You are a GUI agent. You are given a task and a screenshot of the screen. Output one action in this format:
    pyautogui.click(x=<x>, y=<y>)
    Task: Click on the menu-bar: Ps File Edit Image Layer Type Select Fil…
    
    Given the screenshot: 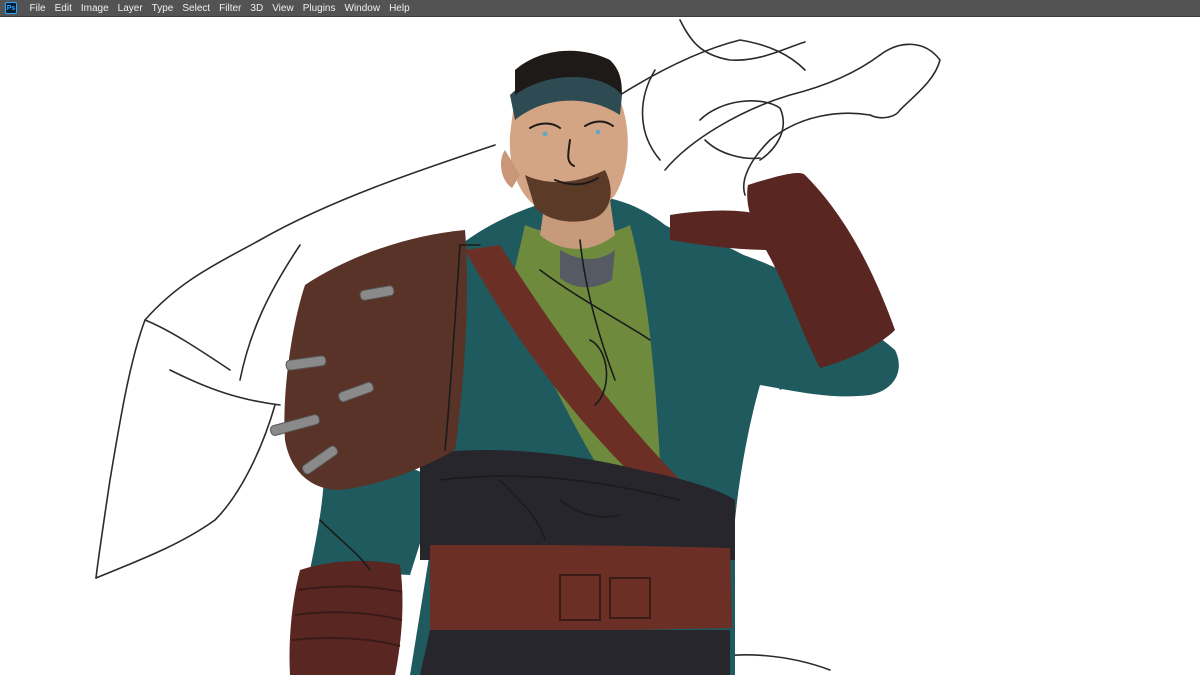 What is the action you would take?
    pyautogui.click(x=600, y=8)
    